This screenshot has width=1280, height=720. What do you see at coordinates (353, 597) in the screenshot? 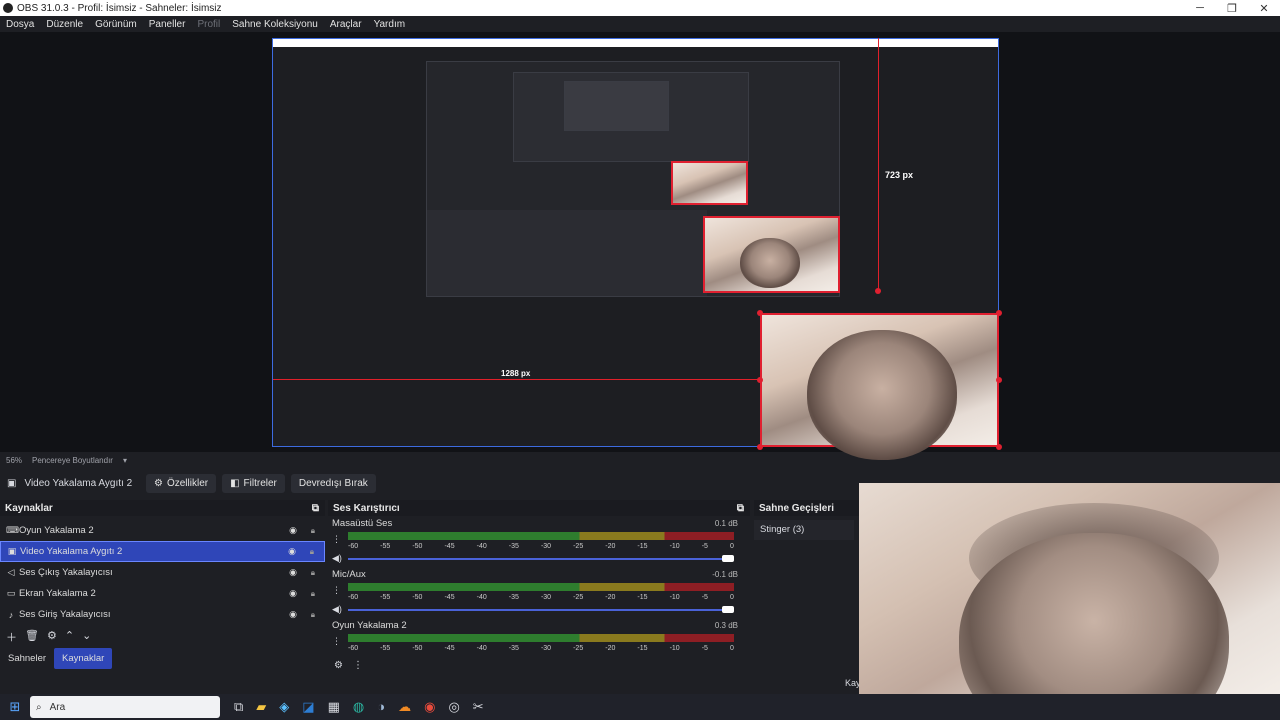
I see `scale-tick: -60` at bounding box center [353, 597].